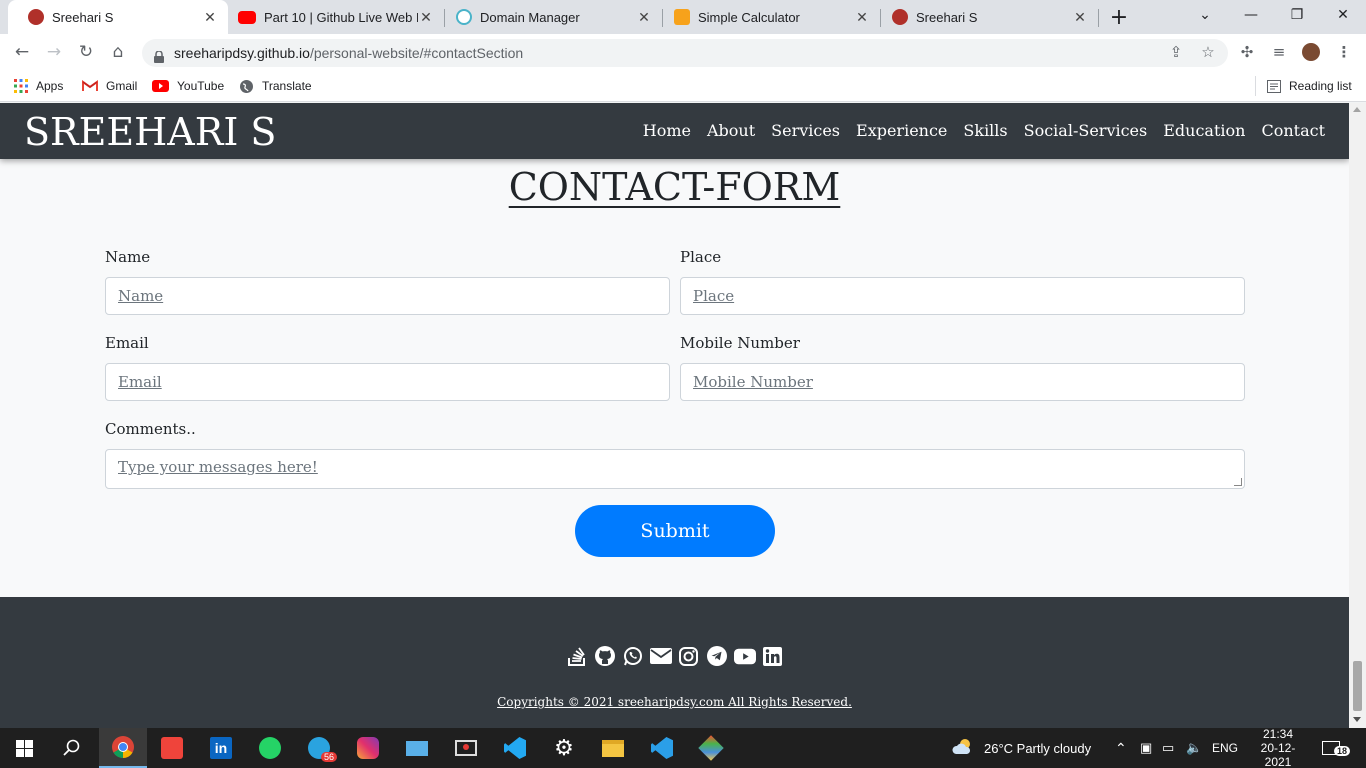 The height and width of the screenshot is (768, 1366). I want to click on bookmark-label: Gmail, so click(122, 86).